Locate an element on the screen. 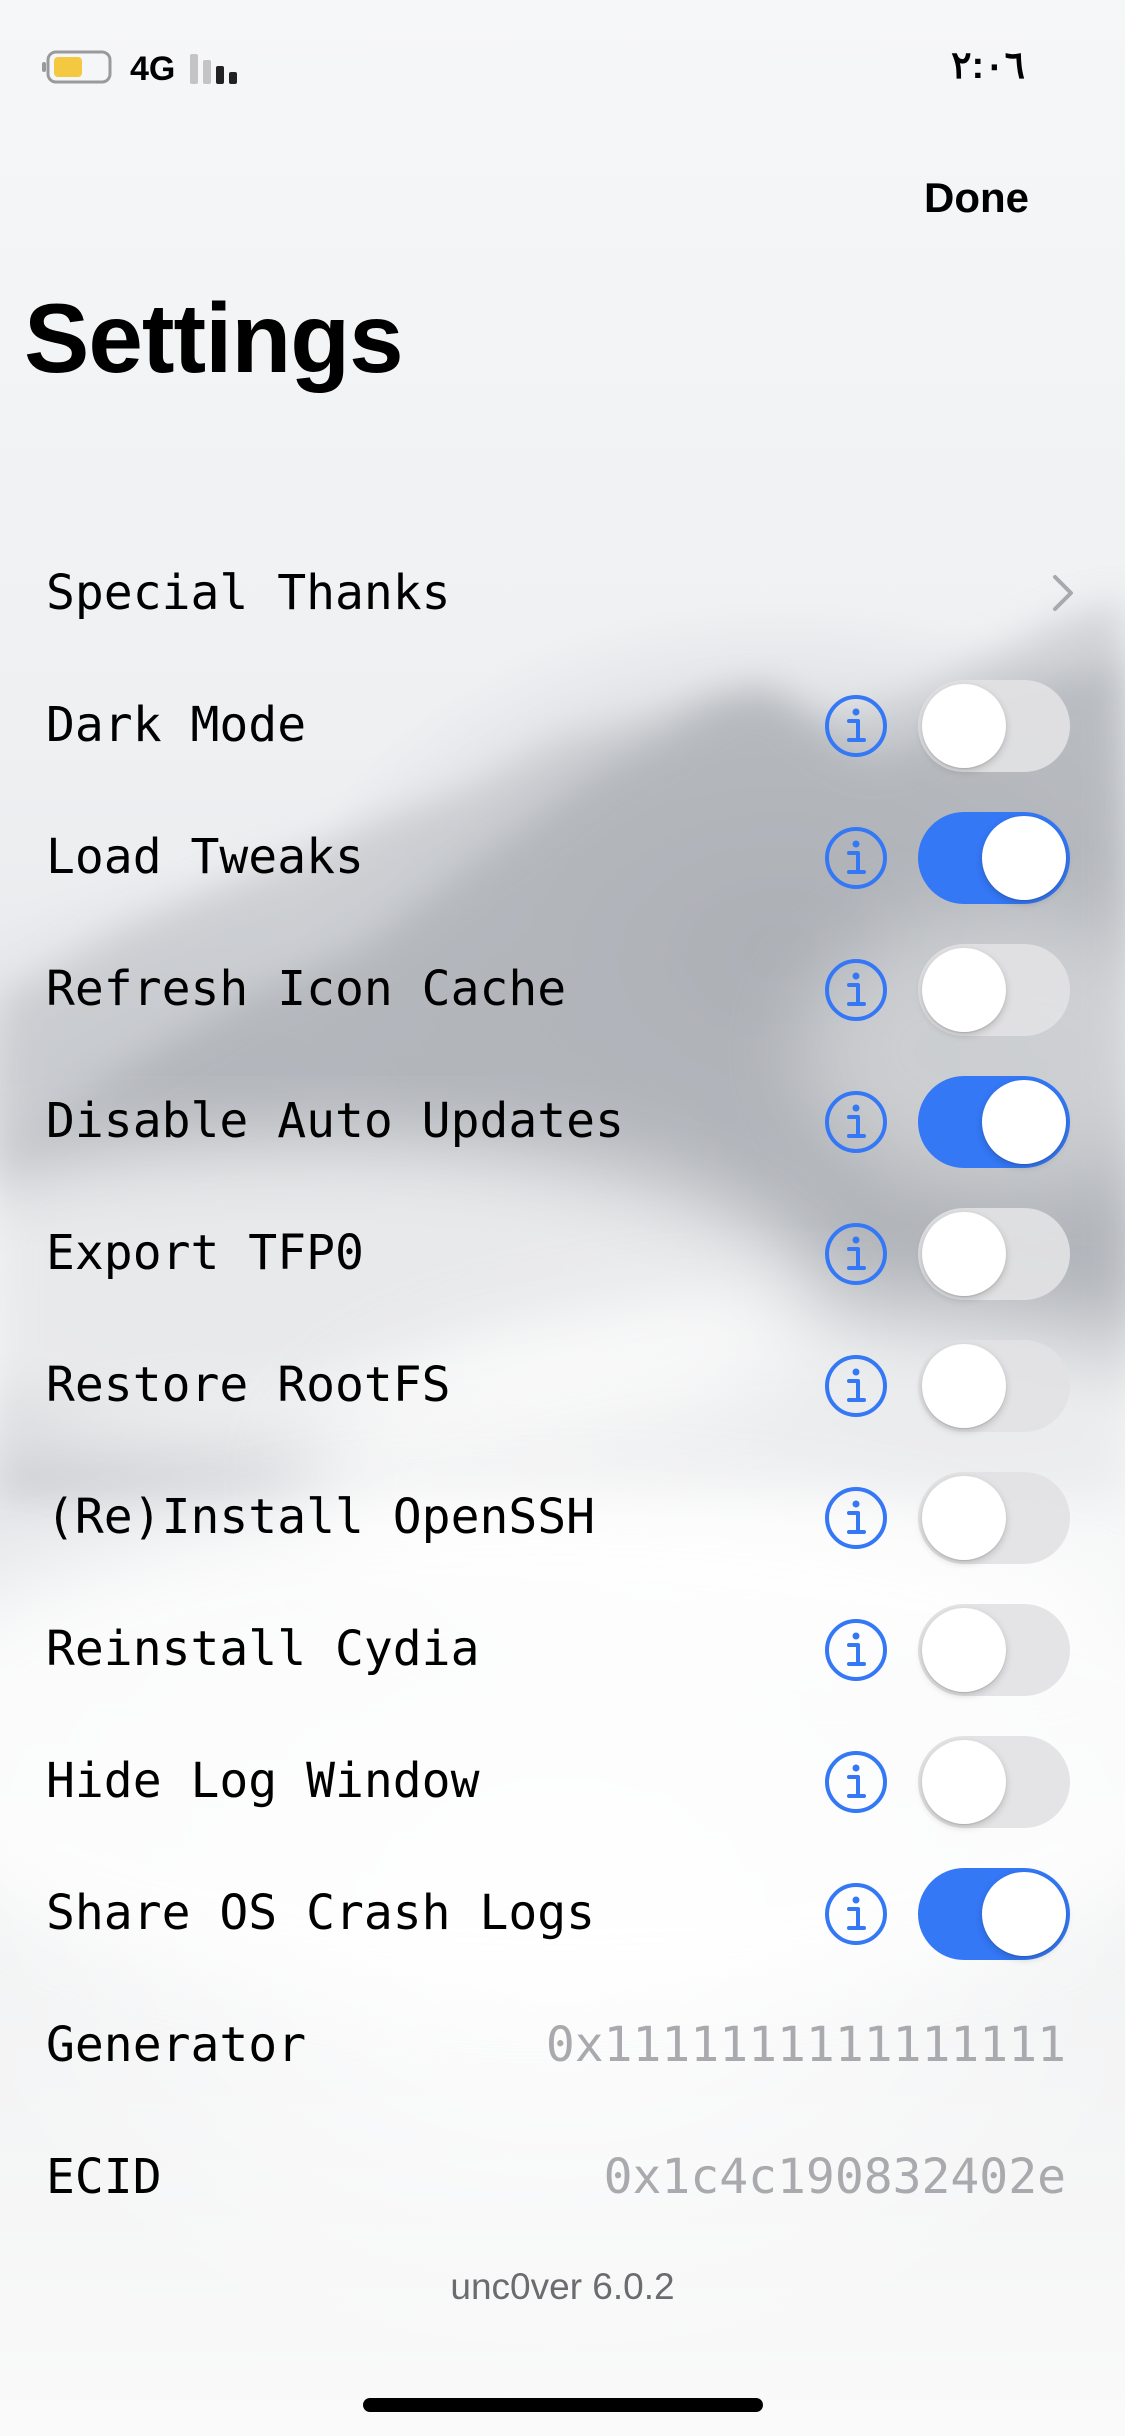 This screenshot has width=1125, height=2436. row-ecid: ECID 0x1c4c190832402e is located at coordinates (562, 2177).